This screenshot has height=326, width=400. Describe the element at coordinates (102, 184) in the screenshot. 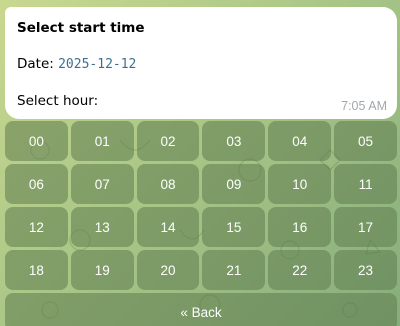

I see `hour-button-07: 07` at that location.